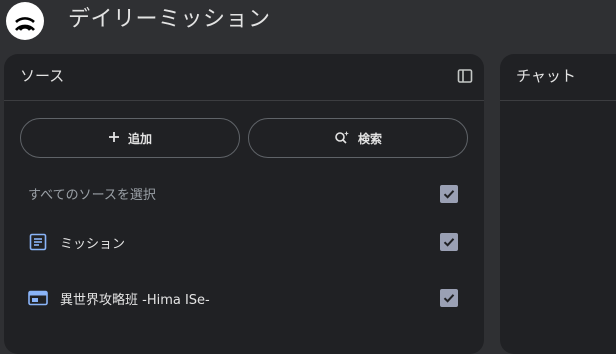 The height and width of the screenshot is (354, 616). What do you see at coordinates (135, 300) in the screenshot?
I see `source-item-label: 異世界攻略班 -Hima ISe-` at bounding box center [135, 300].